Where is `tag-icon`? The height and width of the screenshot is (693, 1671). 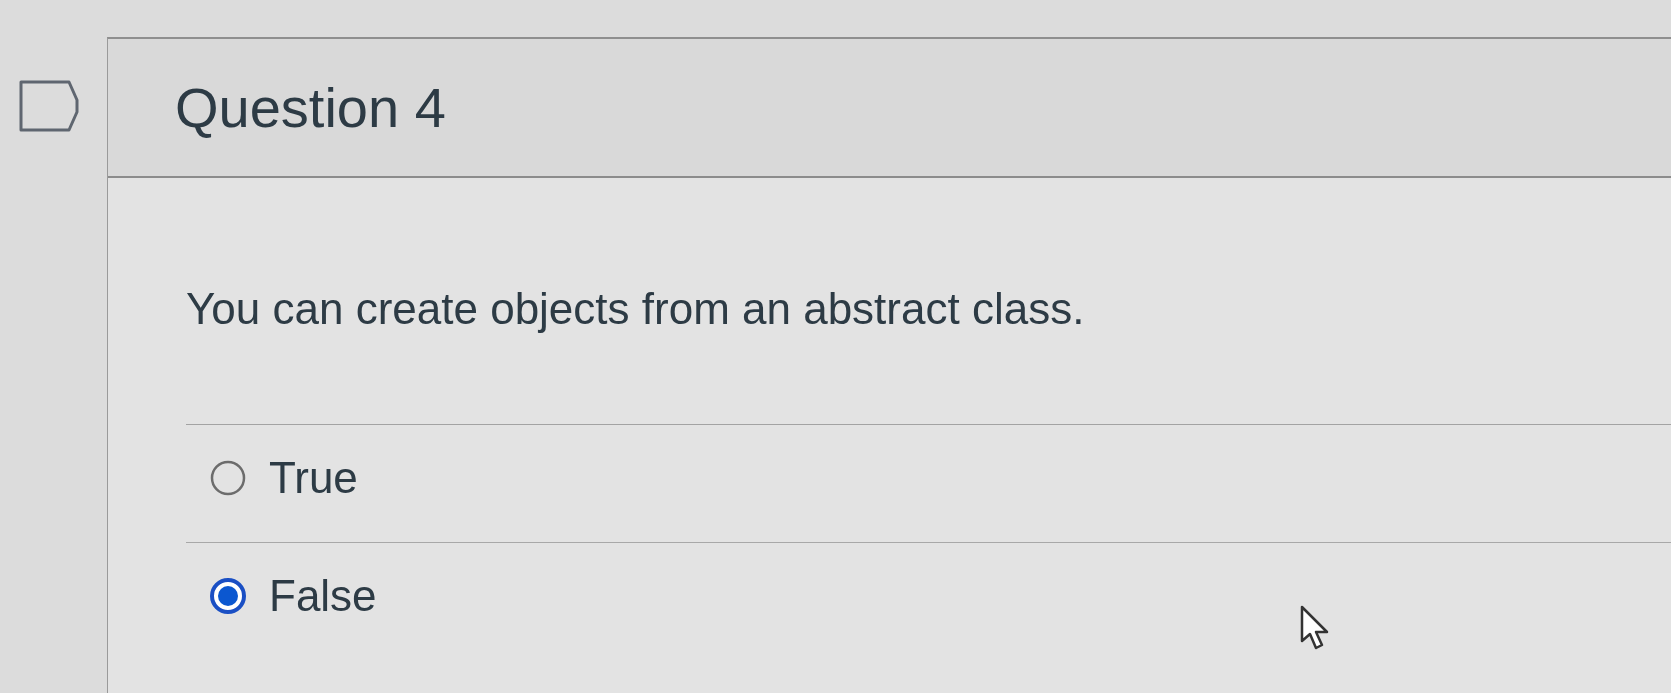
tag-icon is located at coordinates (49, 106).